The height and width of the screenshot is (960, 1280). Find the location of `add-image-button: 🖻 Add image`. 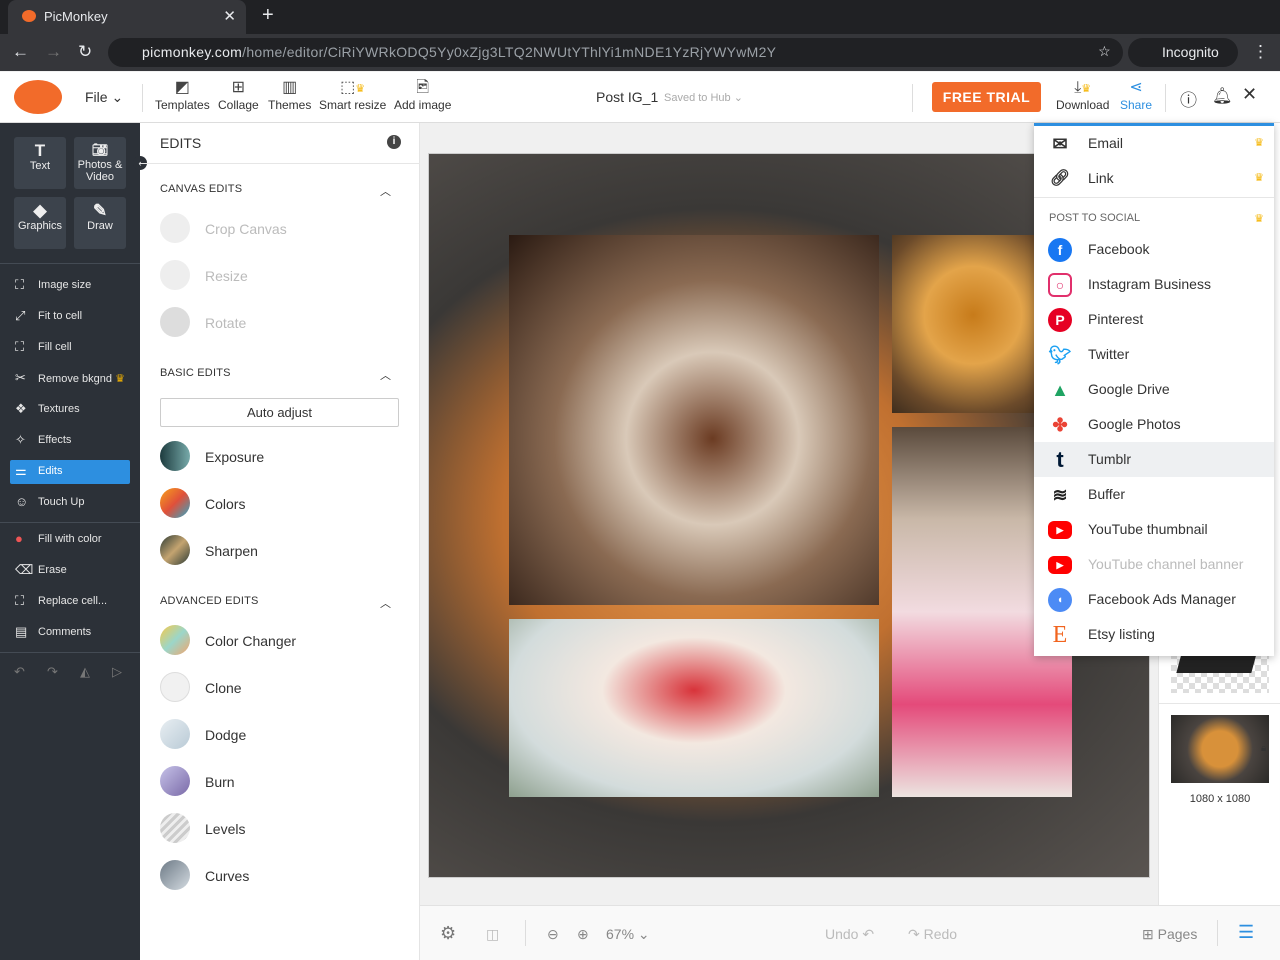

add-image-button: 🖻 Add image is located at coordinates (422, 95).